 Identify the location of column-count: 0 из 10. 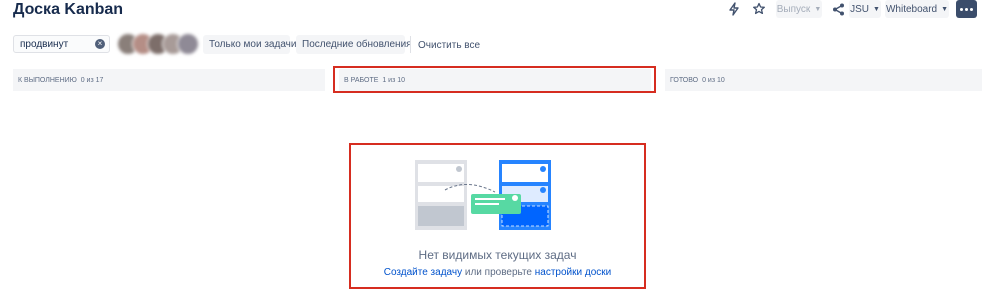
(713, 80).